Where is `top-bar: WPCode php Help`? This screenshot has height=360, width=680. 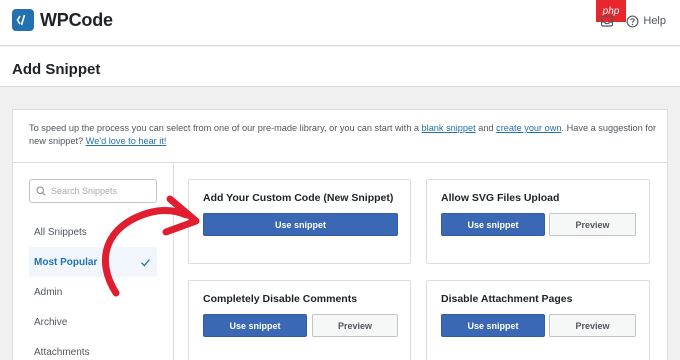 top-bar: WPCode php Help is located at coordinates (340, 23).